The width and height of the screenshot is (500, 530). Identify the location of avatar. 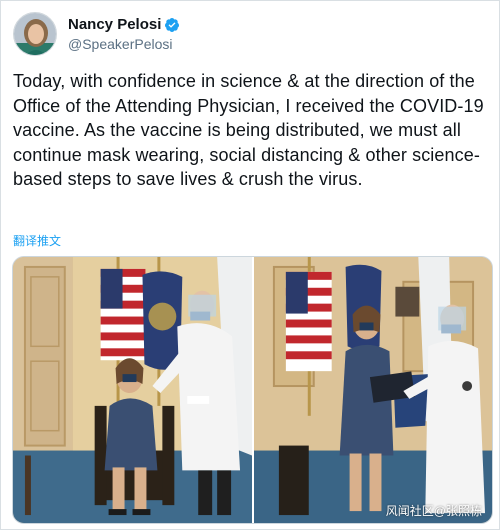
(35, 34).